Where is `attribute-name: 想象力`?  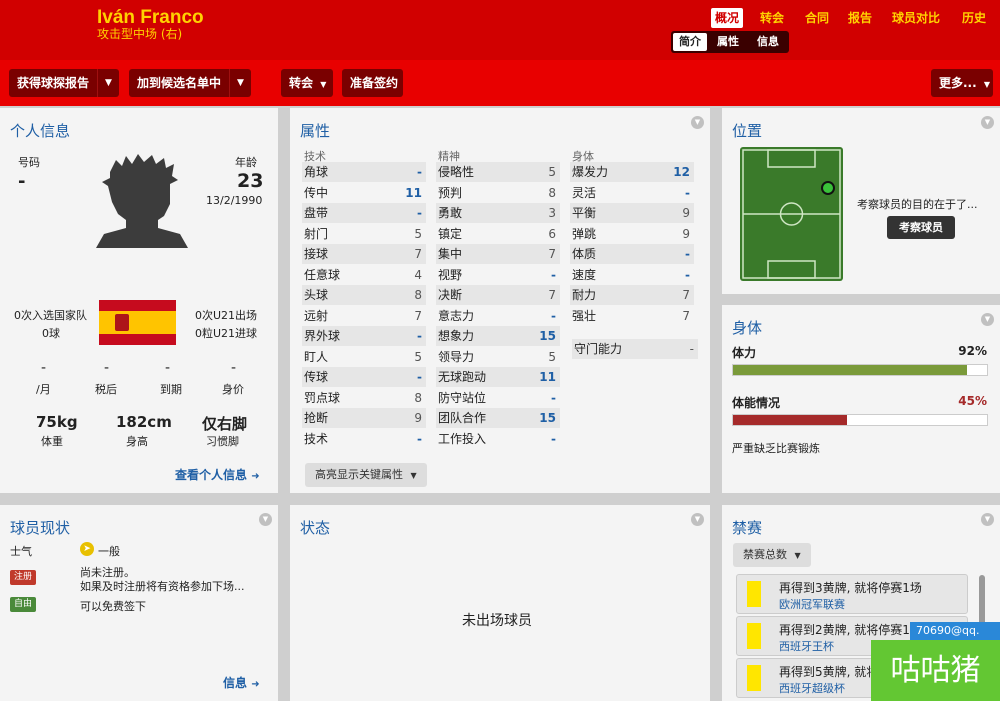 attribute-name: 想象力 is located at coordinates (456, 336).